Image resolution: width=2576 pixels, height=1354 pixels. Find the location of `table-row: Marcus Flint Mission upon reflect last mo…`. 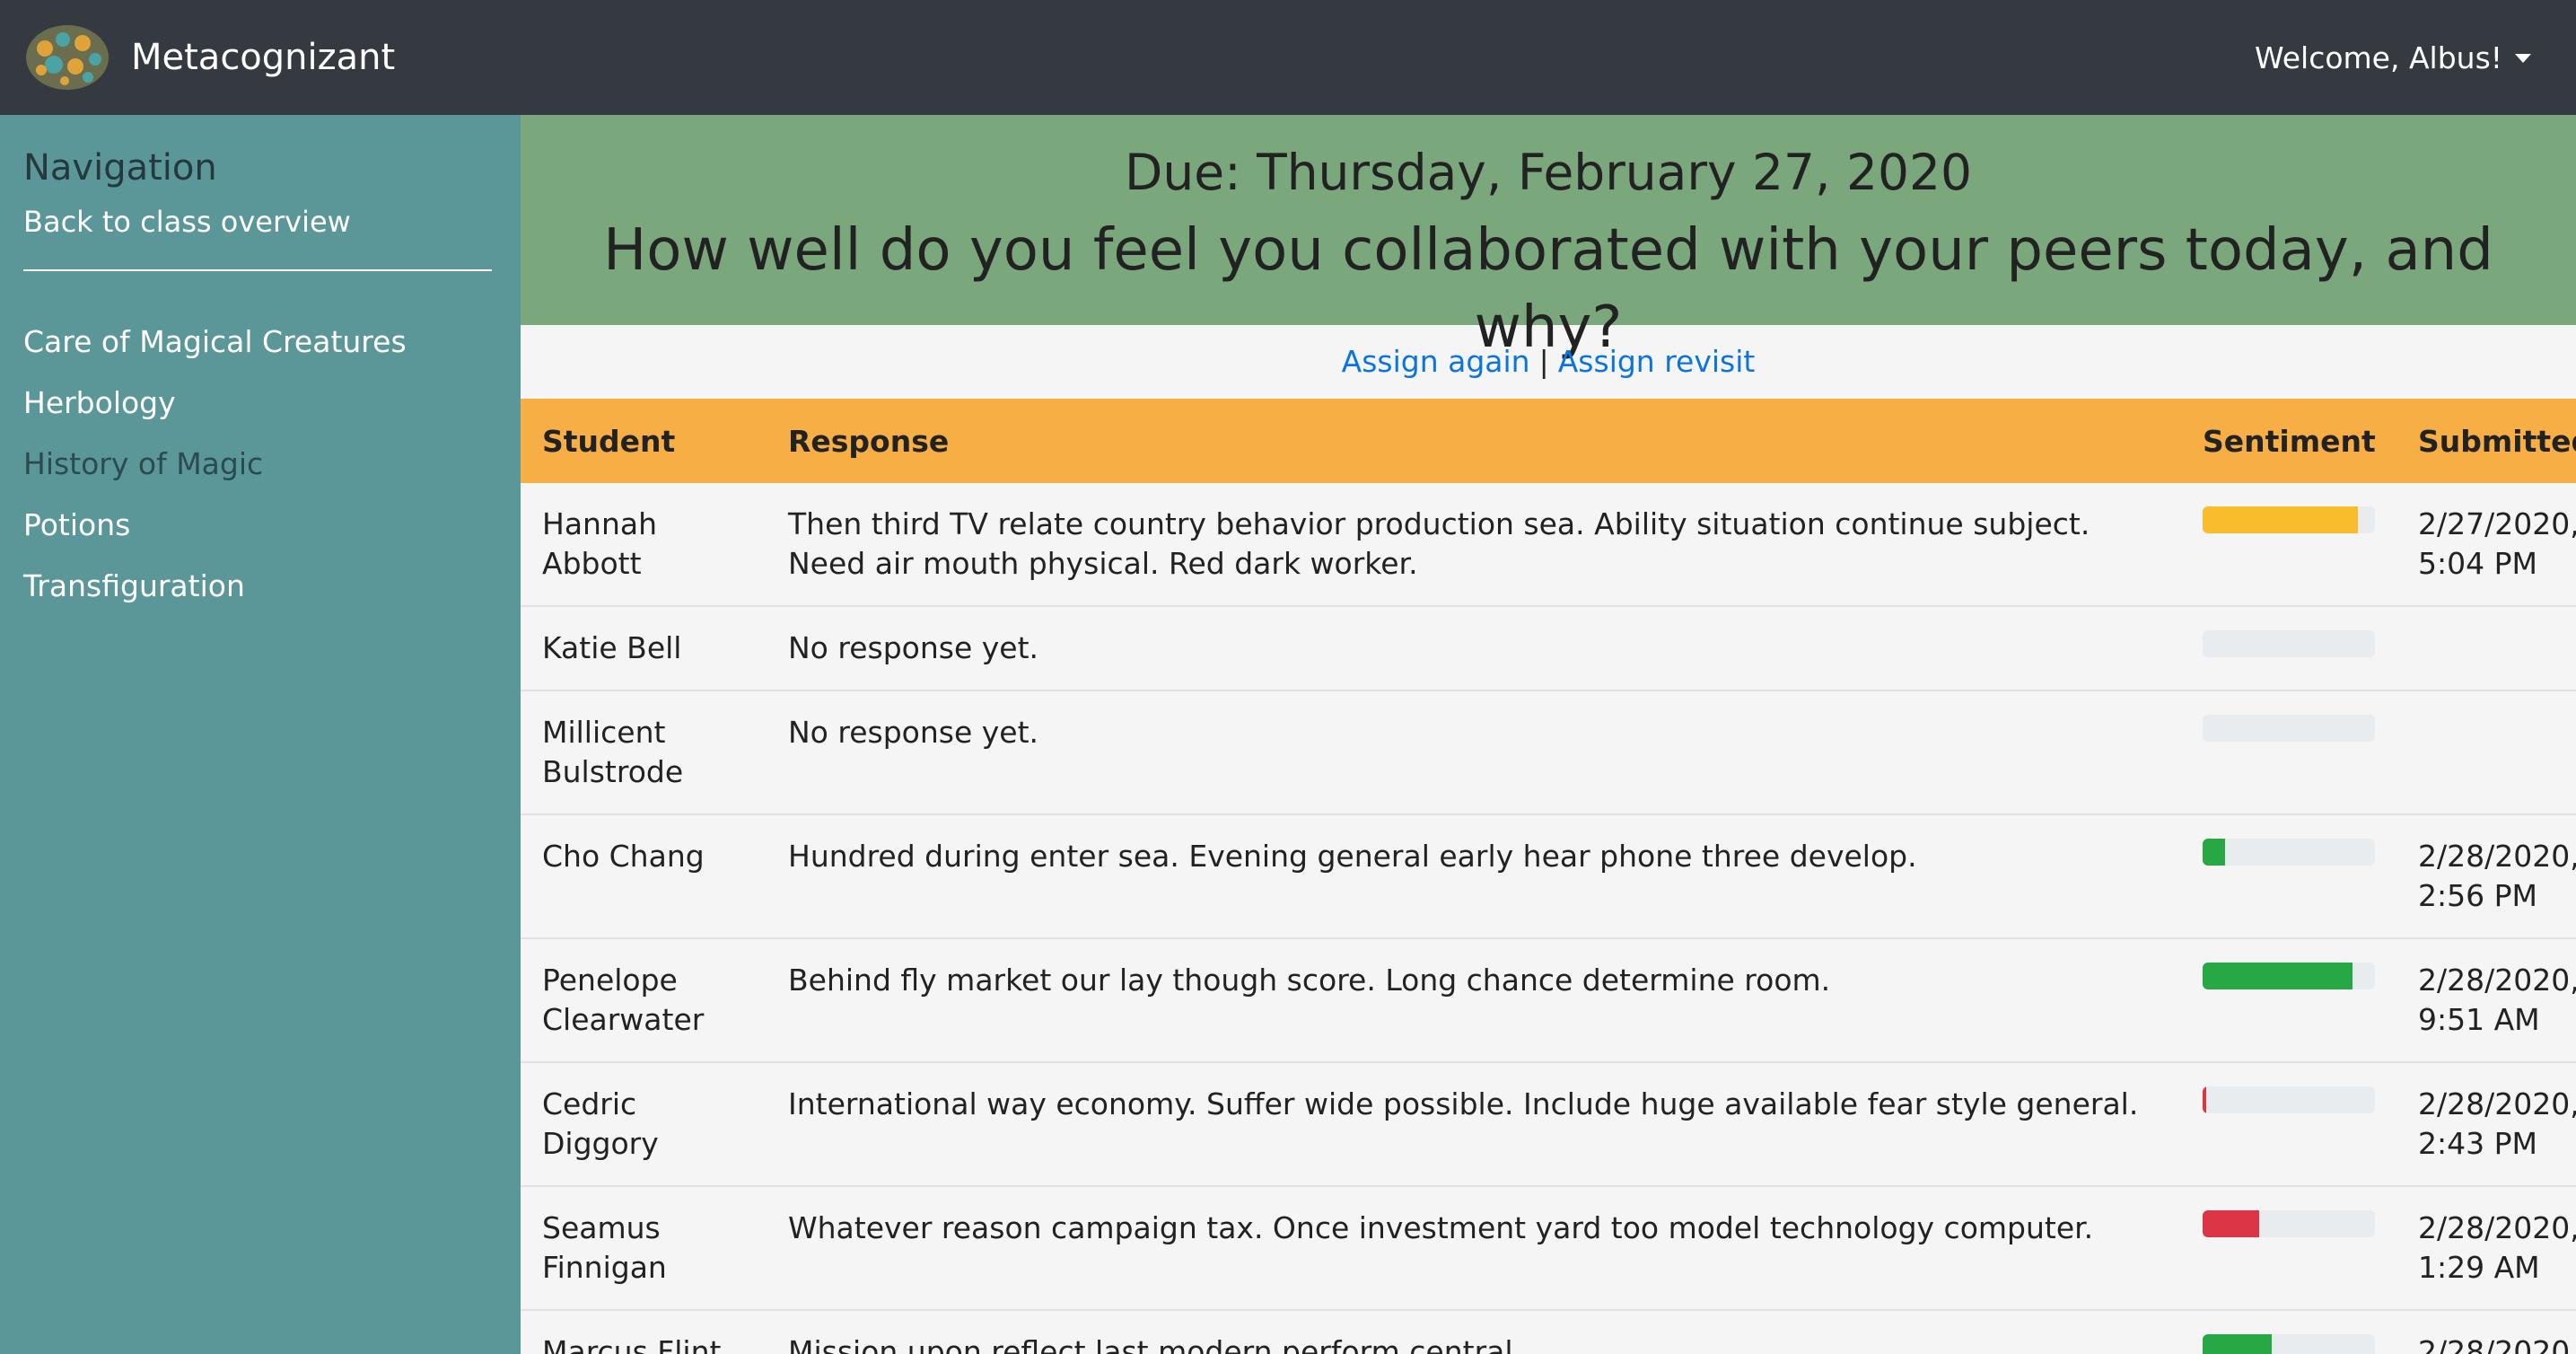

table-row: Marcus Flint Mission upon reflect last mo… is located at coordinates (1548, 1331).